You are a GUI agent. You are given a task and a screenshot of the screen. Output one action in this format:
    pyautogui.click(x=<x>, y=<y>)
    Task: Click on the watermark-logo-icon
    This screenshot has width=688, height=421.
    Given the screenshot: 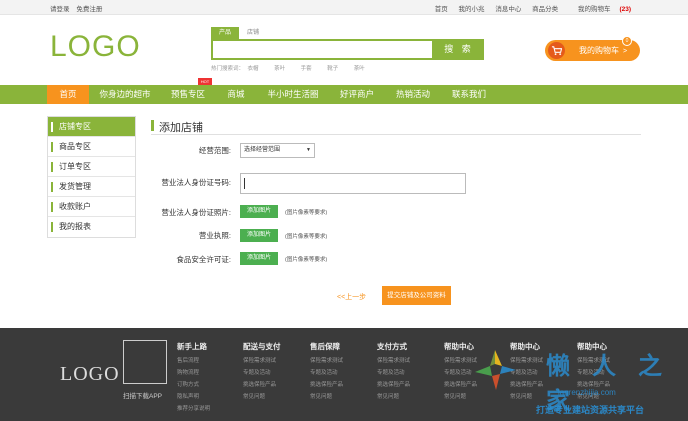 What is the action you would take?
    pyautogui.click(x=495, y=370)
    